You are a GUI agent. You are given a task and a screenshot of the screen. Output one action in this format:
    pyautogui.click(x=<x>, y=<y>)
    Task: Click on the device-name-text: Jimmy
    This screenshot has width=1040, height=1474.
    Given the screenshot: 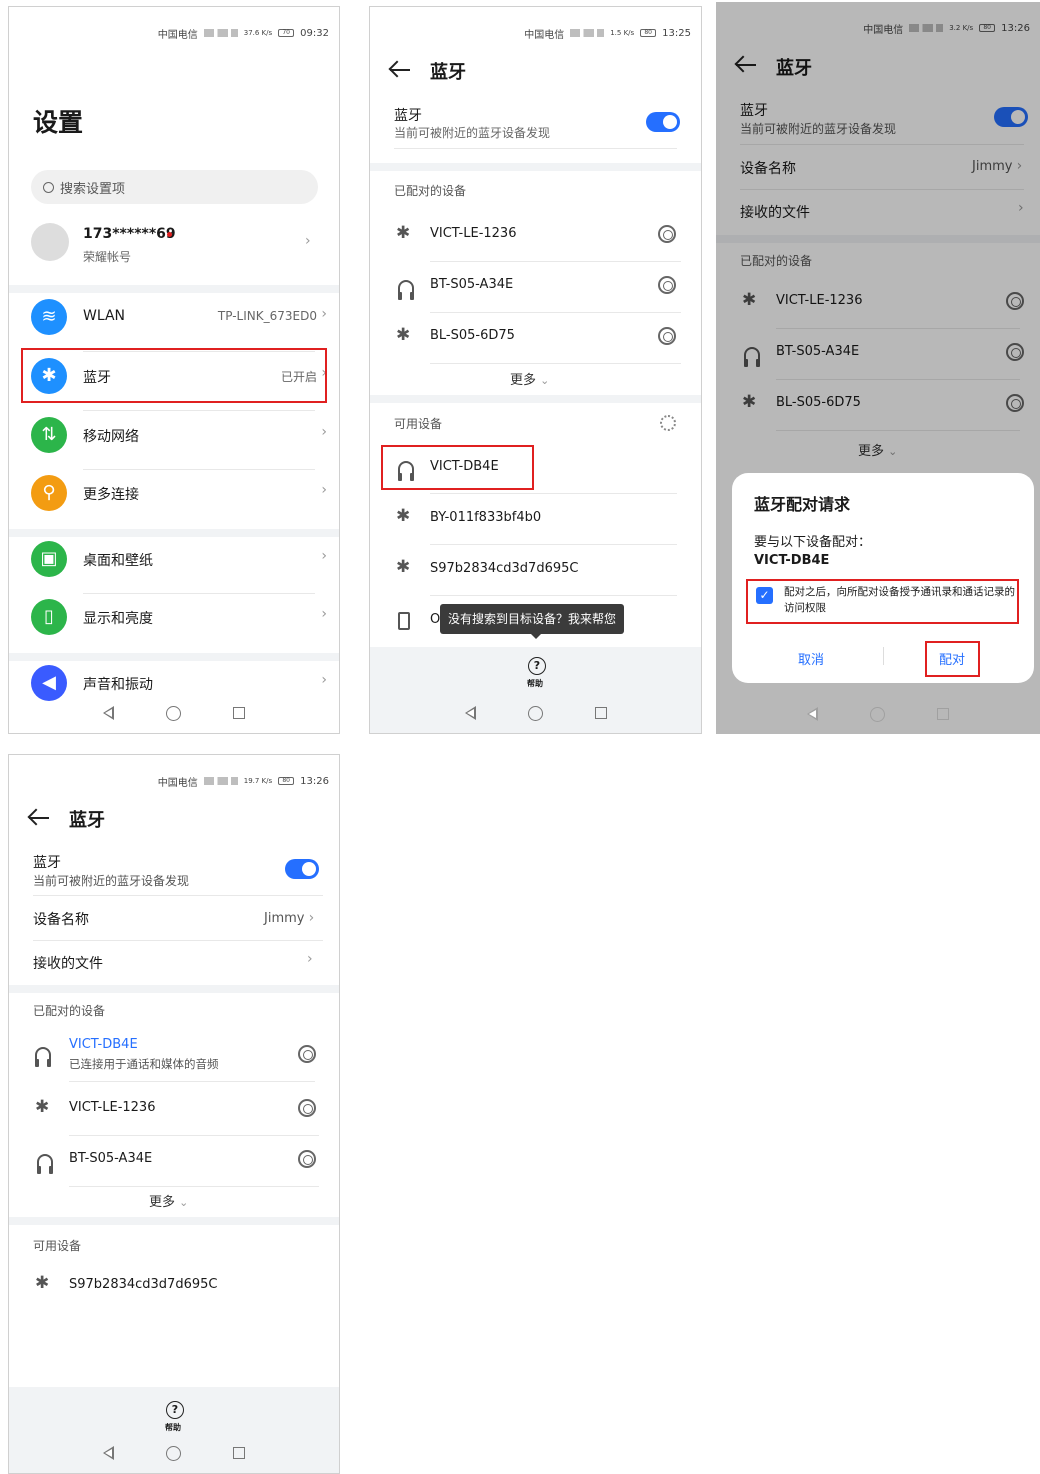 What is the action you would take?
    pyautogui.click(x=284, y=918)
    